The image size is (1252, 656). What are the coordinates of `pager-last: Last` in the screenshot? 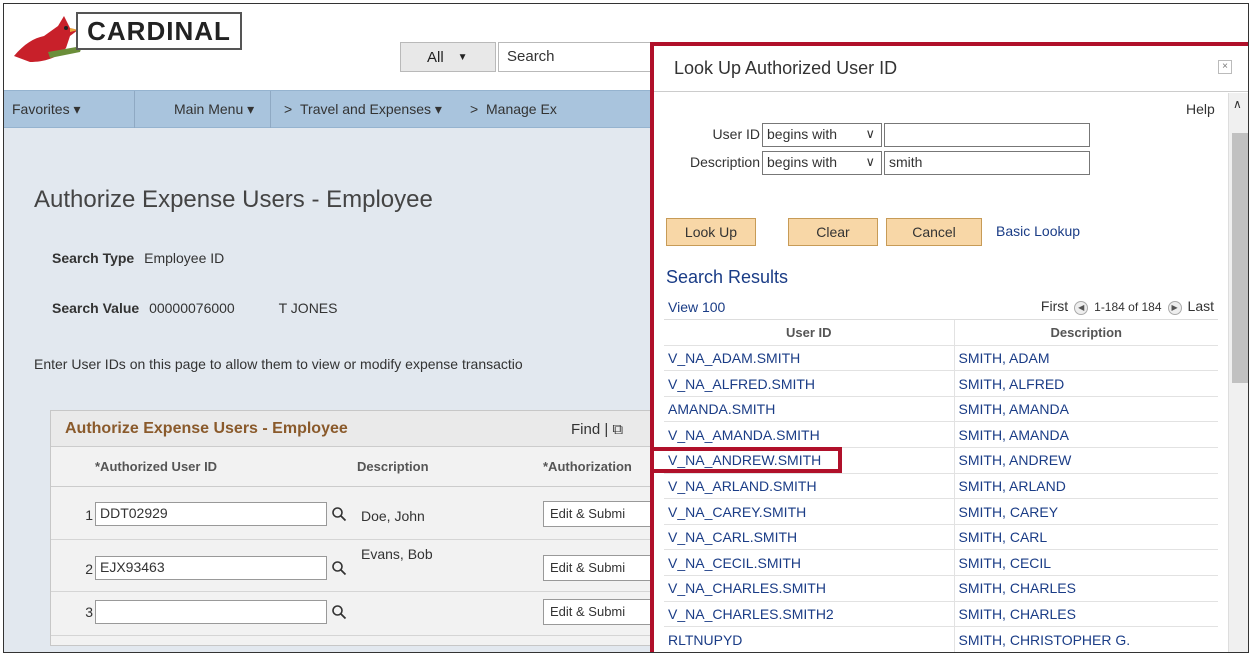 It's located at (1201, 306).